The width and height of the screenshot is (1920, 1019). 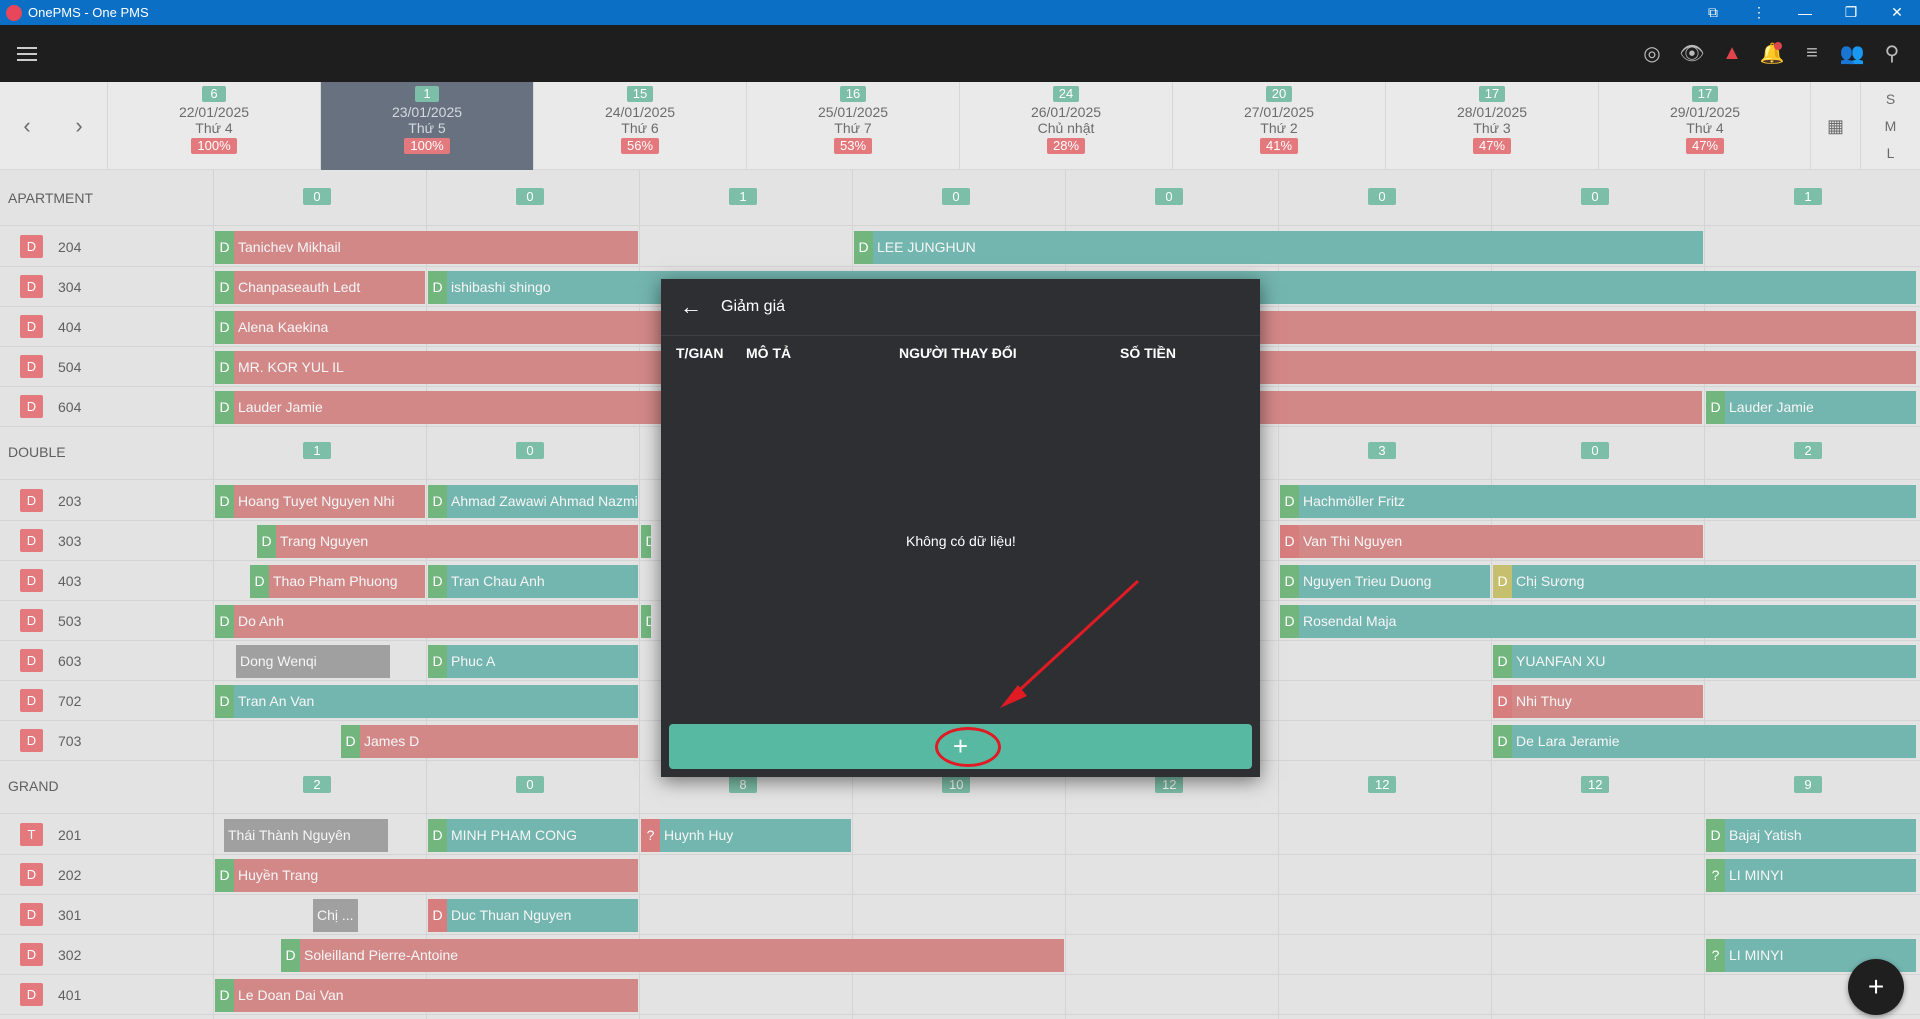 I want to click on warning-icon: ▲, so click(x=1732, y=54).